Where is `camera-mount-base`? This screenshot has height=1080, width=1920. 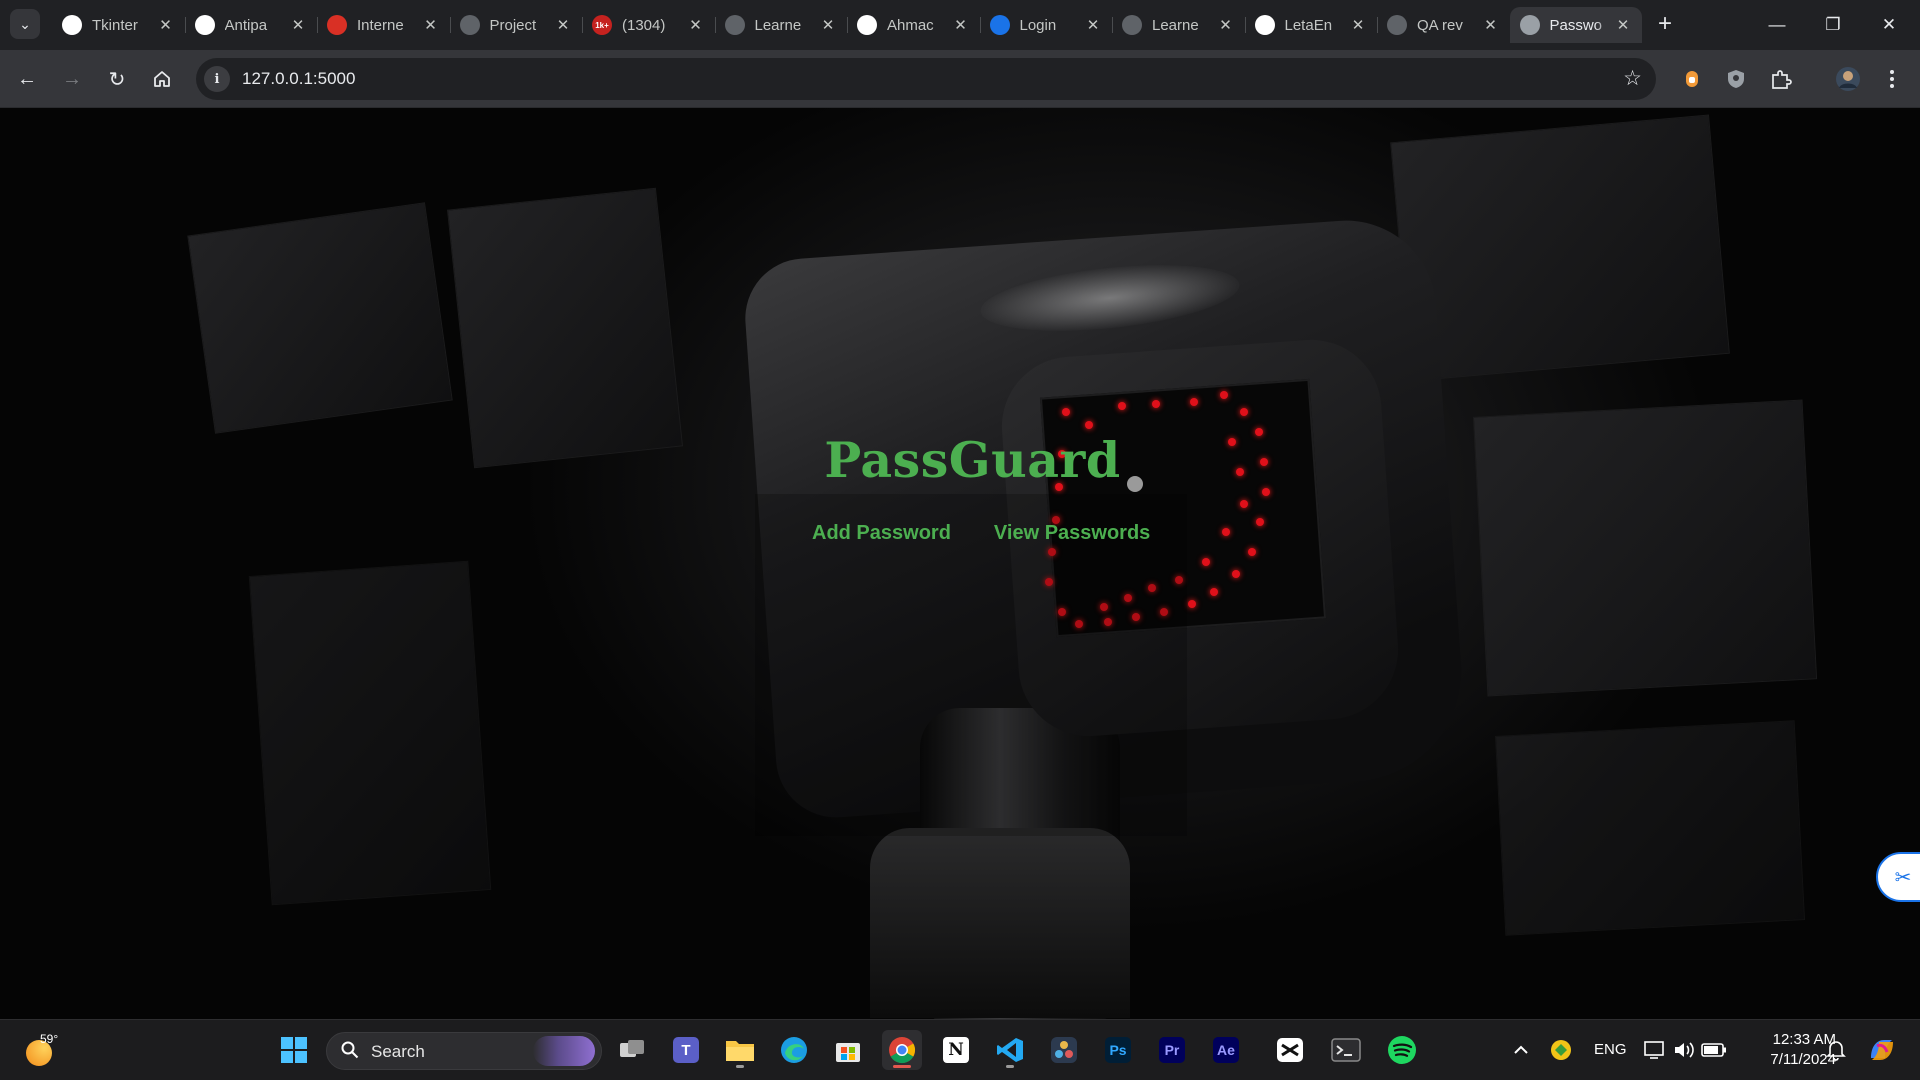 camera-mount-base is located at coordinates (1000, 923).